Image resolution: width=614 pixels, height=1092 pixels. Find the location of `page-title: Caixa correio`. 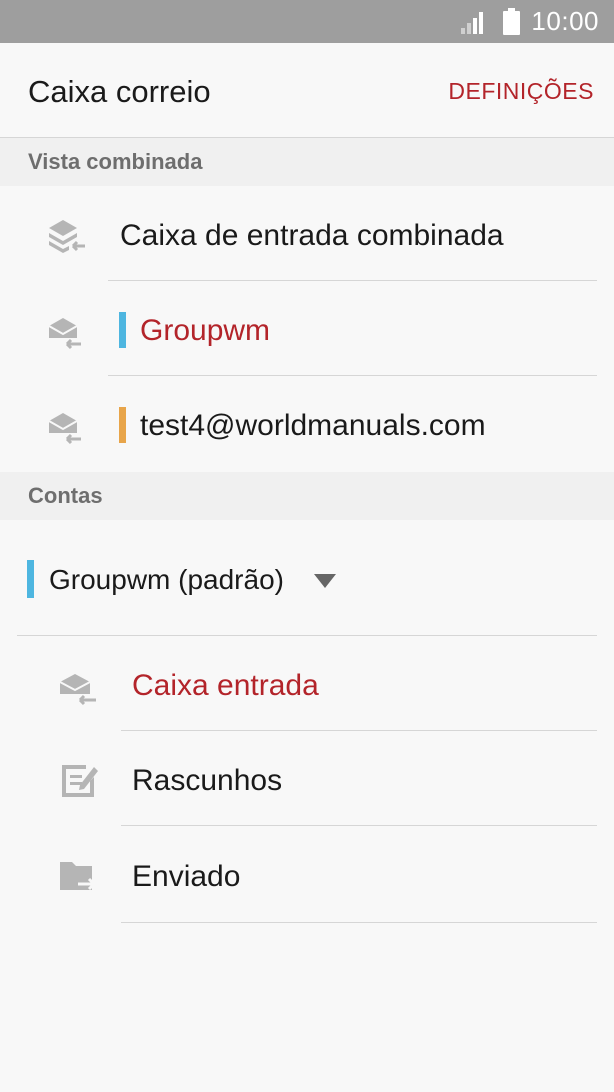

page-title: Caixa correio is located at coordinates (119, 91).